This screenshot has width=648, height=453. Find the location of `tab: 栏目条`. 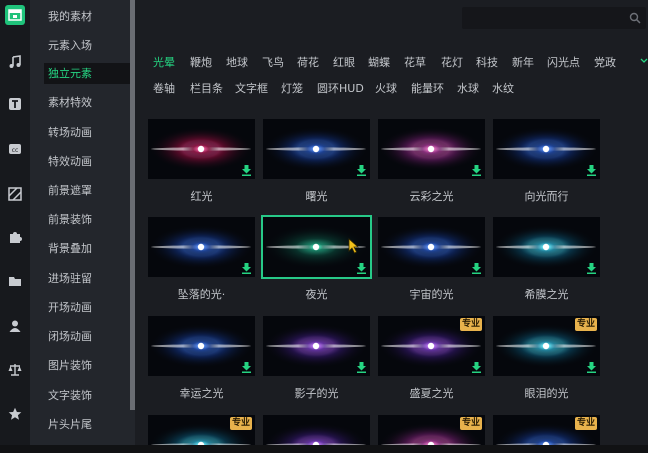

tab: 栏目条 is located at coordinates (206, 89).